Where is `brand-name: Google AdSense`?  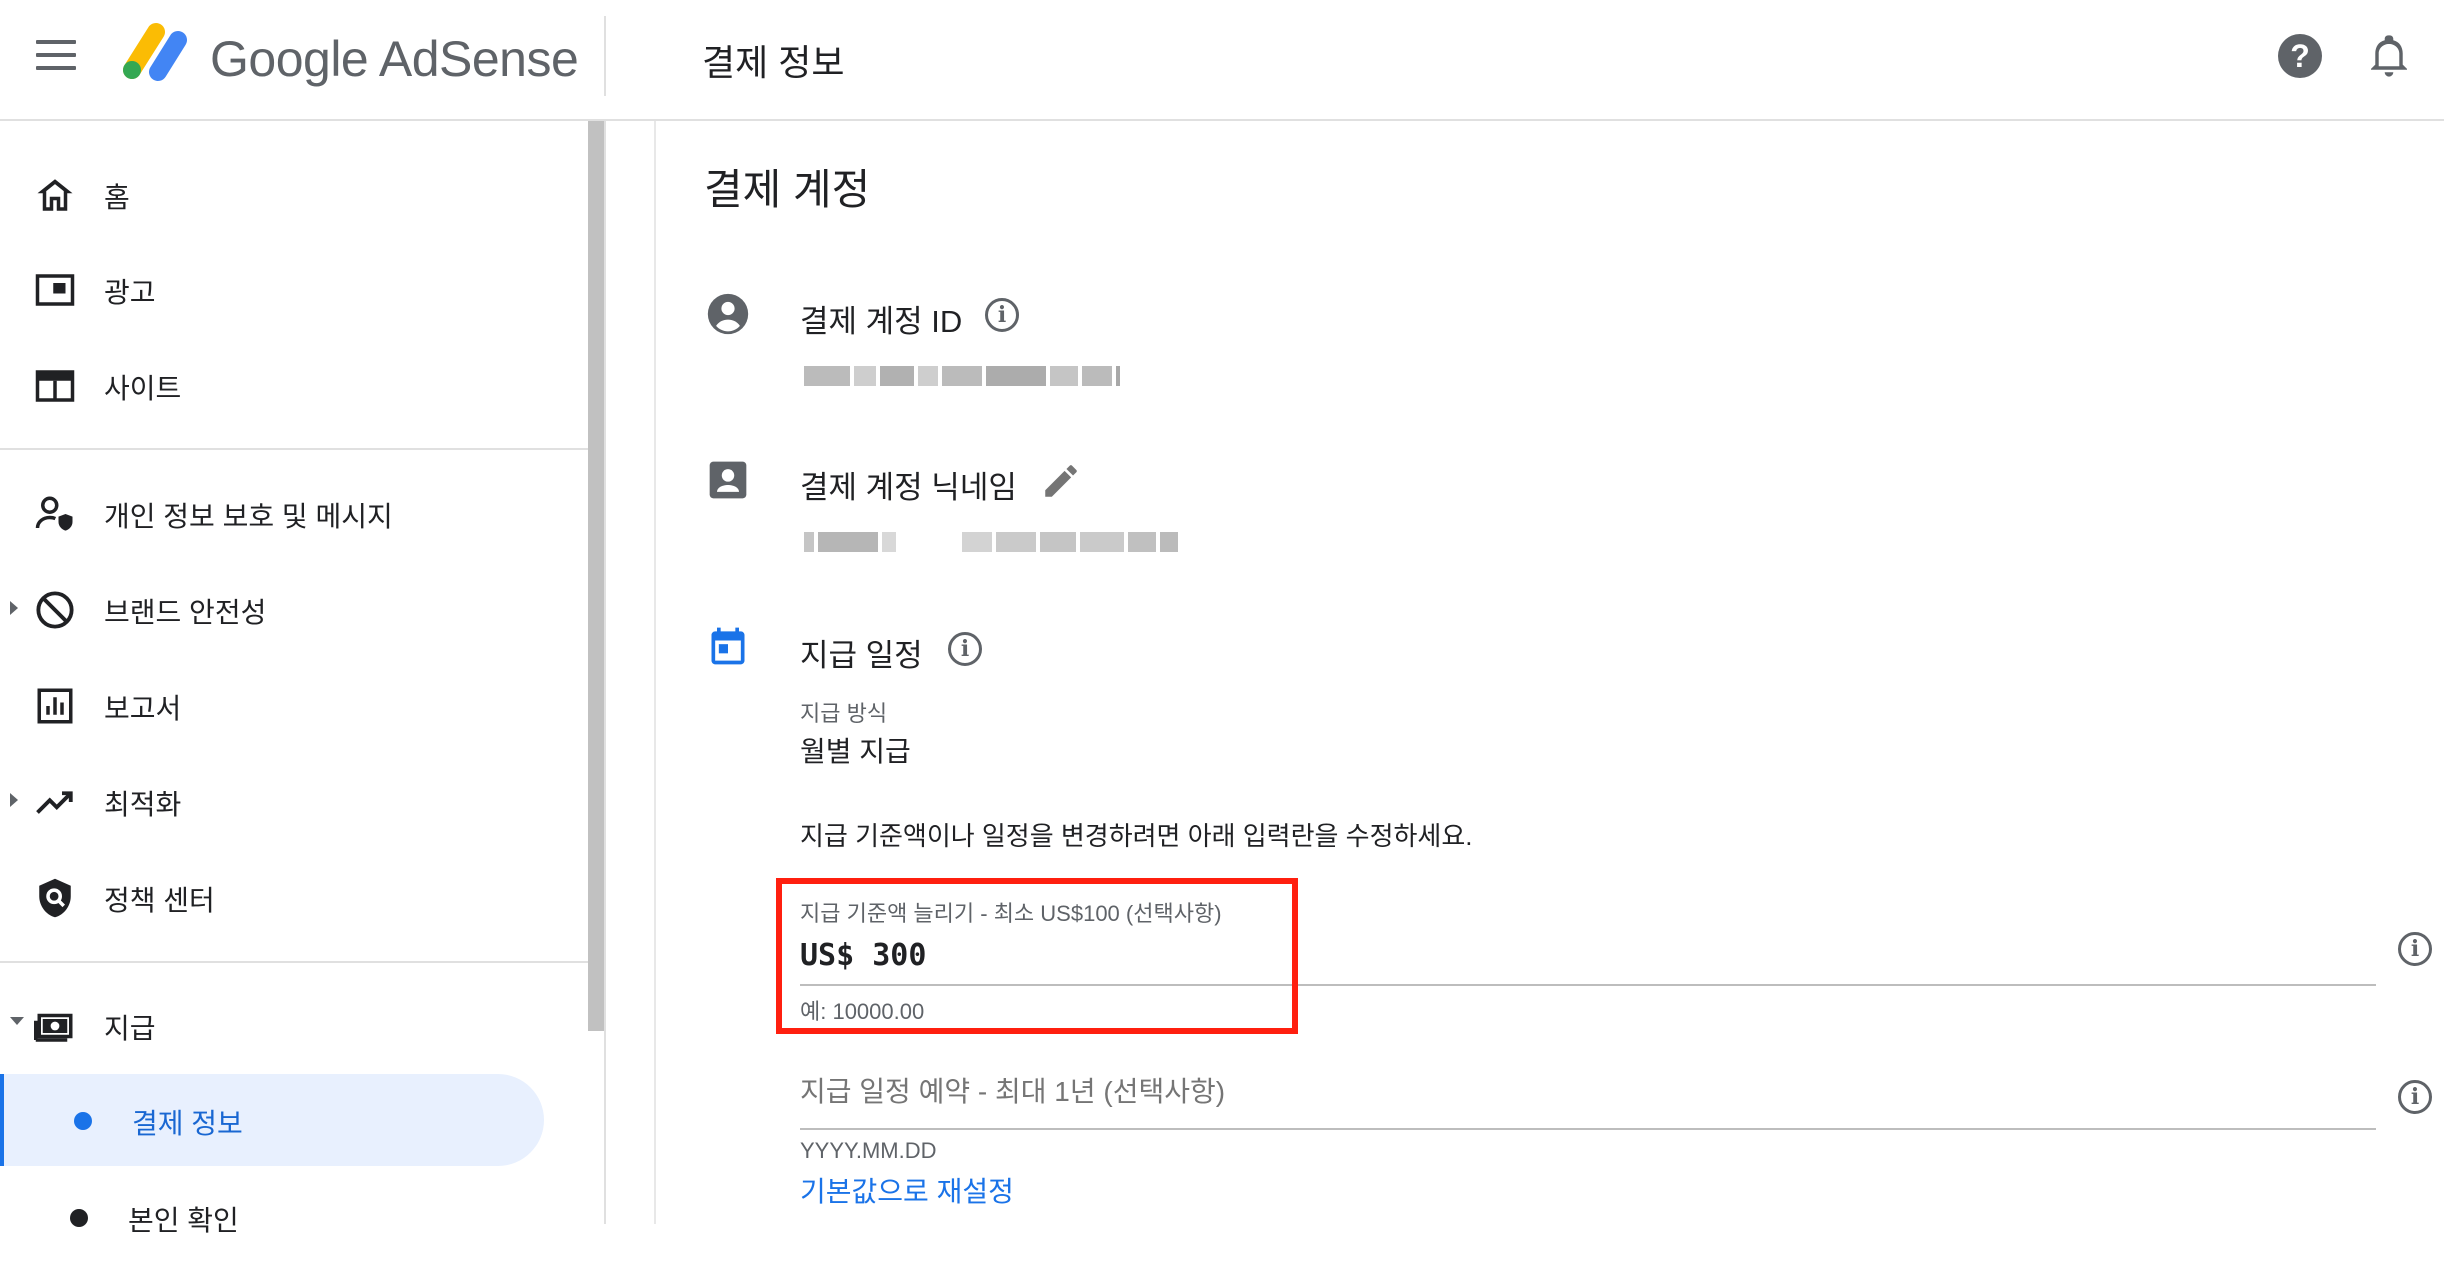 brand-name: Google AdSense is located at coordinates (394, 59).